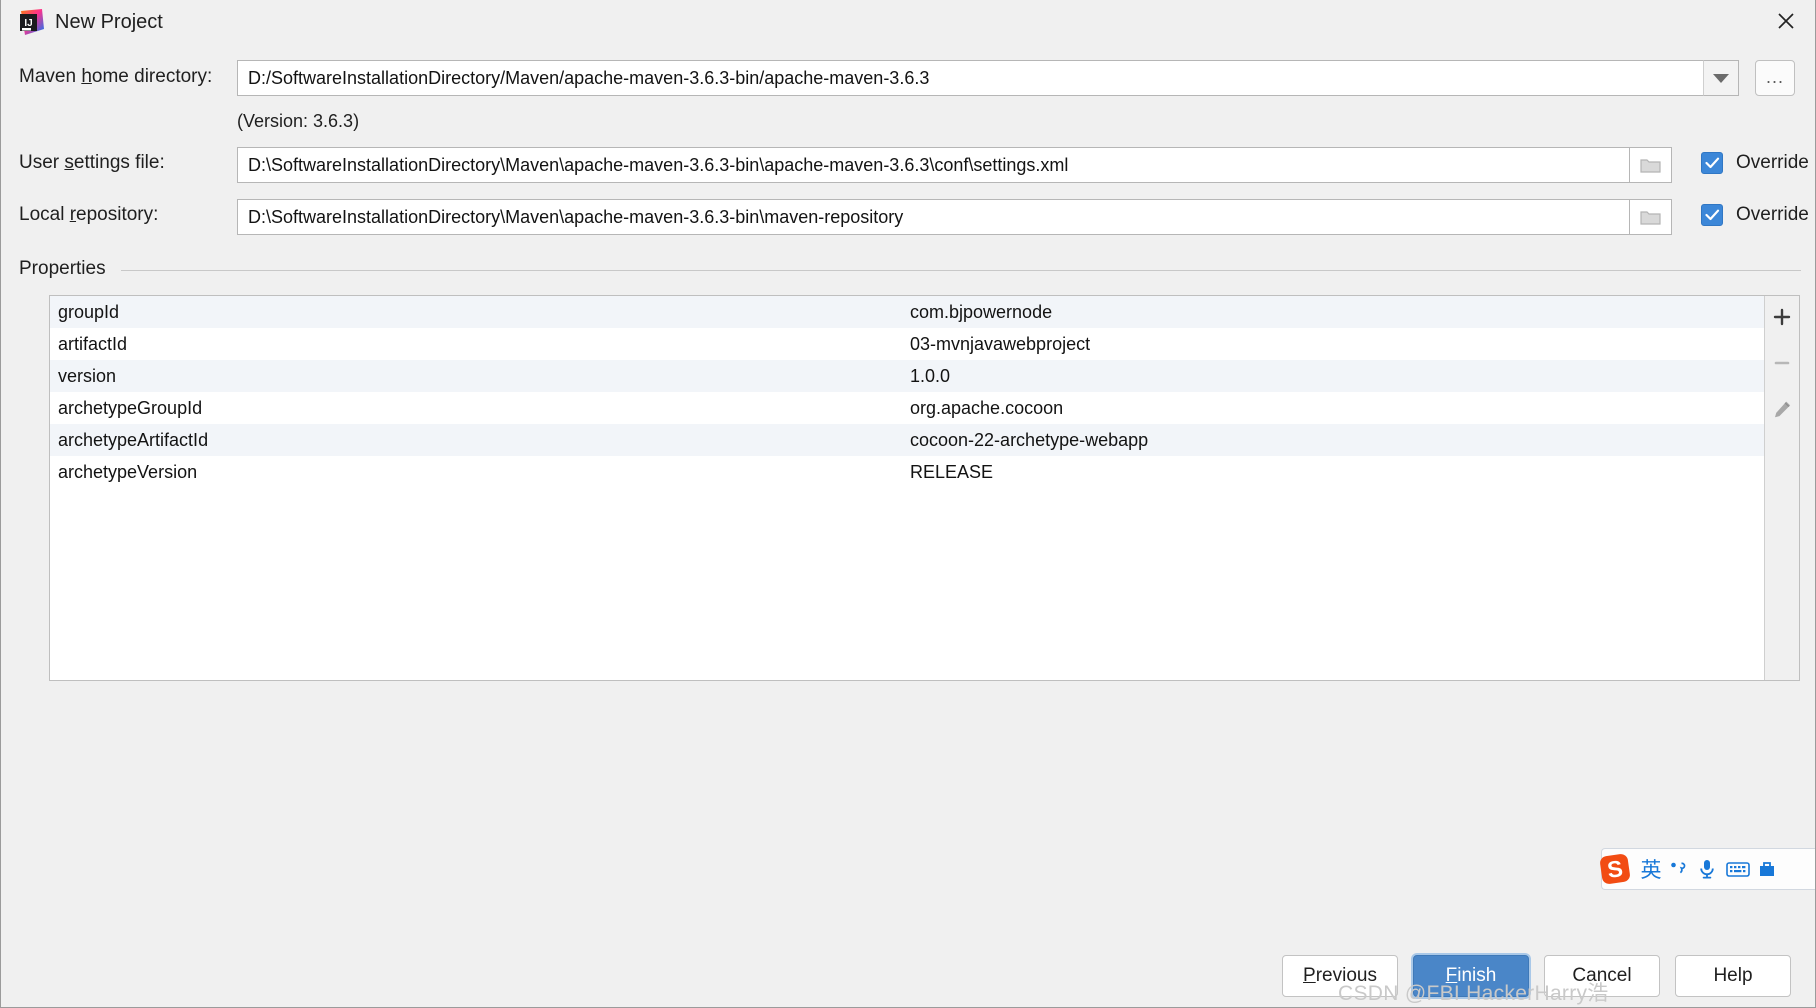  Describe the element at coordinates (1678, 869) in the screenshot. I see `punctuation-icon` at that location.